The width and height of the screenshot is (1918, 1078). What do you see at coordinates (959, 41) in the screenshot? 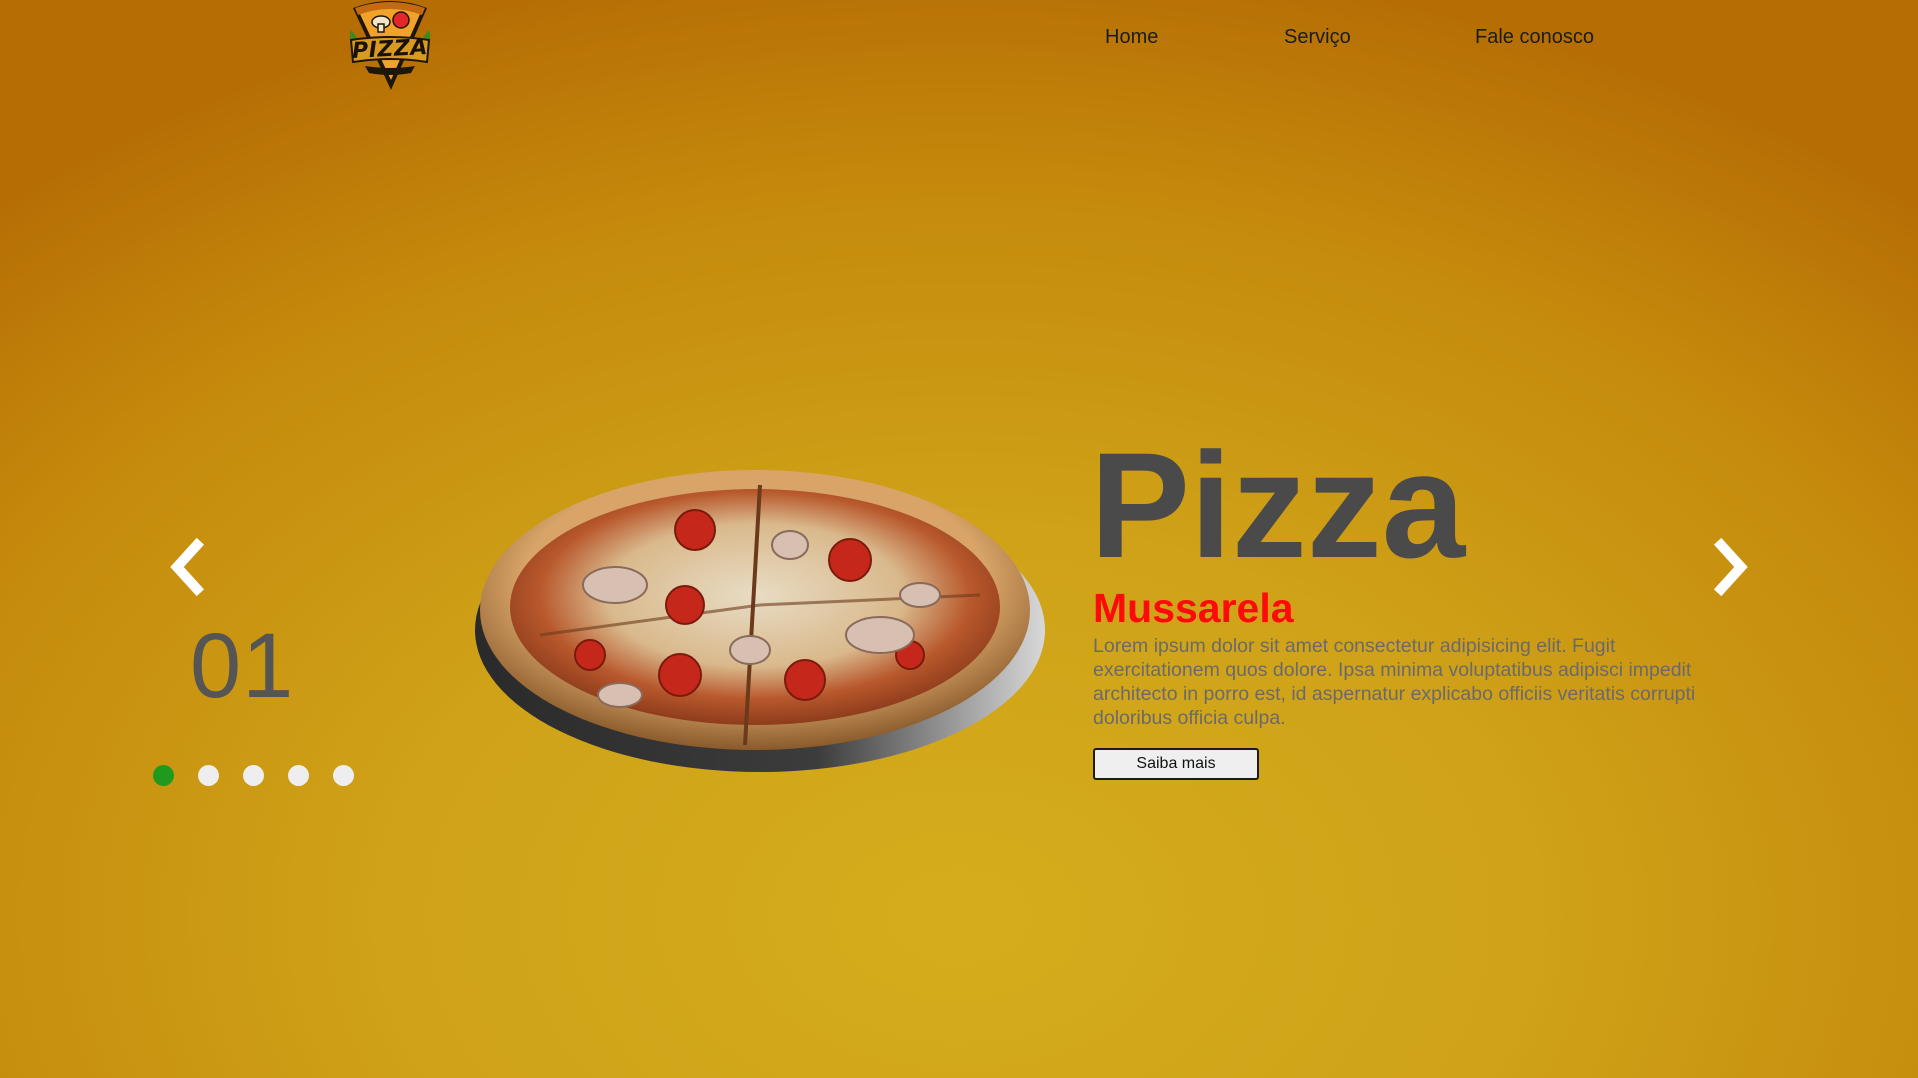
I see `main-nav: Home Serviço Fale conosco` at bounding box center [959, 41].